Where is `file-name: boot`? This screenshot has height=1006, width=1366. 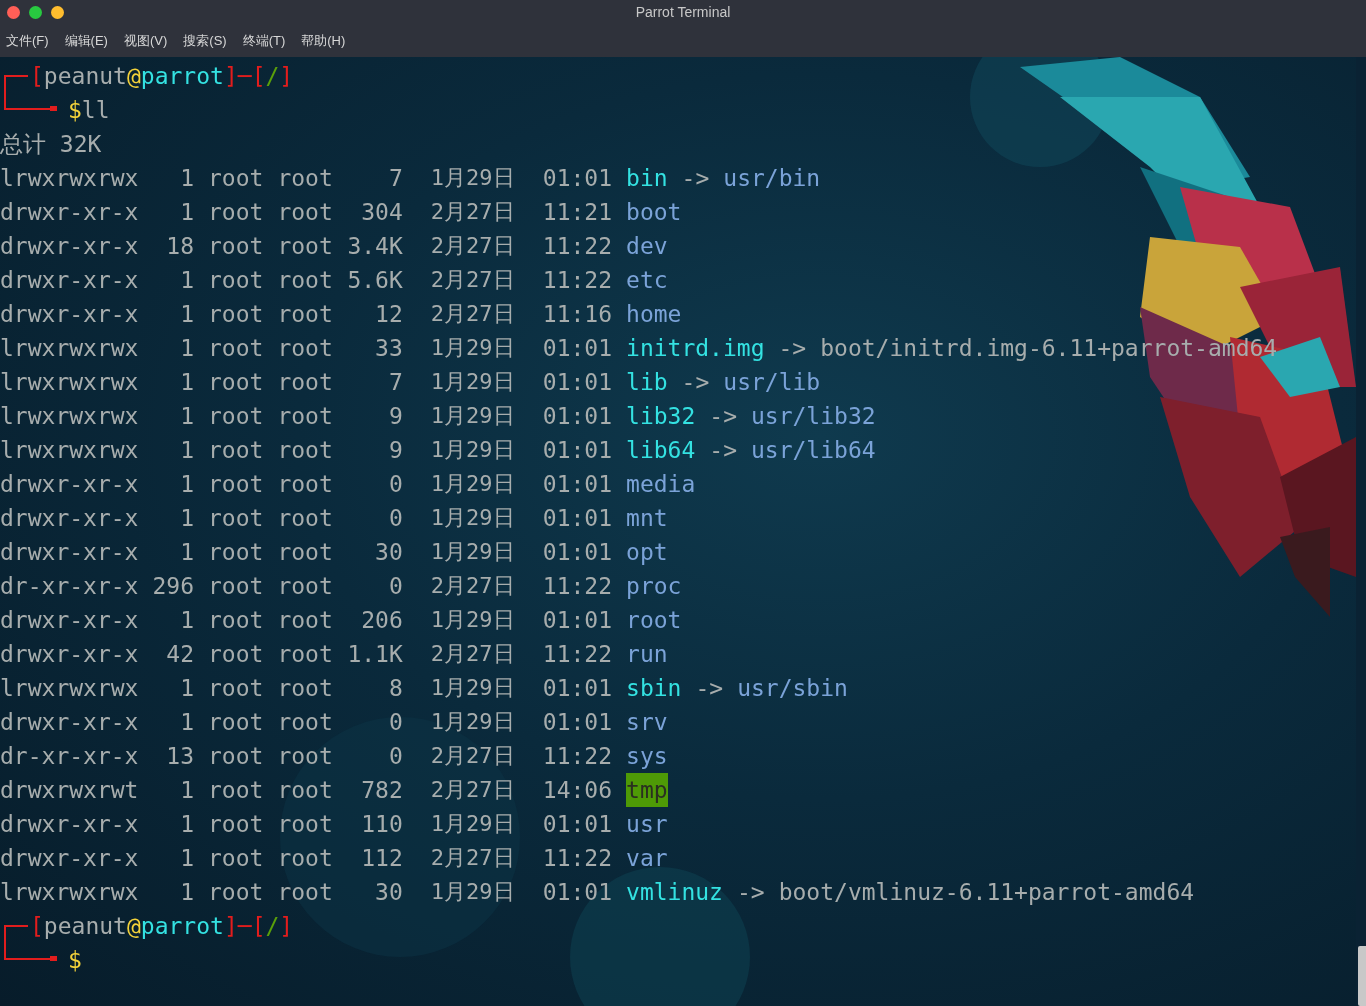
file-name: boot is located at coordinates (654, 212).